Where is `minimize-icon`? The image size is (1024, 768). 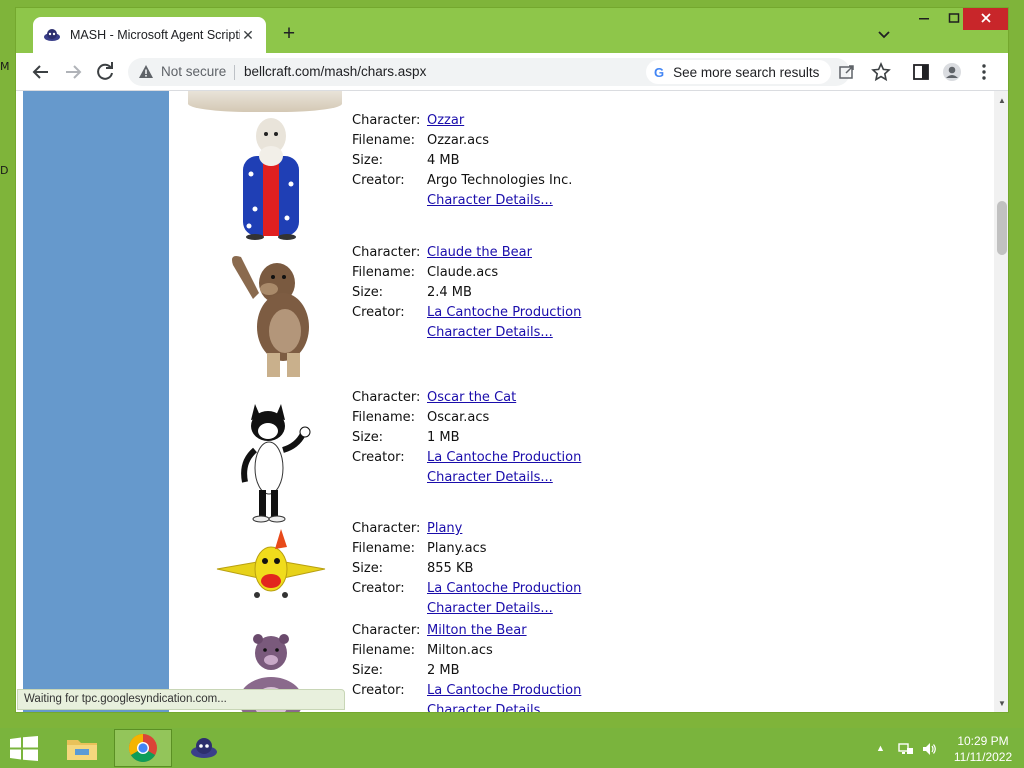 minimize-icon is located at coordinates (924, 19).